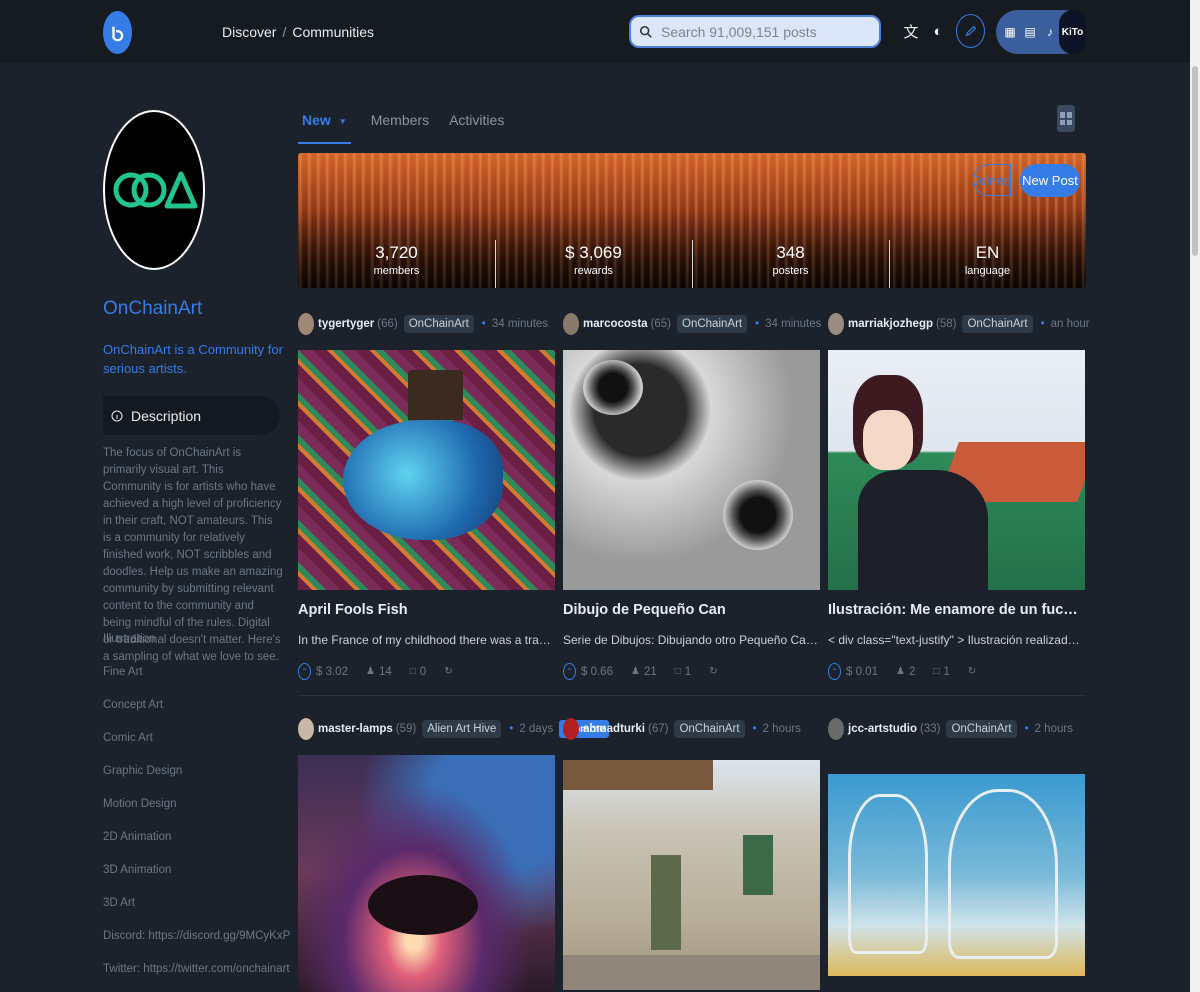 The height and width of the screenshot is (992, 1200). Describe the element at coordinates (198, 944) in the screenshot. I see `topic-discord-link: Discord: https://discord.gg/9MCyKxP` at that location.